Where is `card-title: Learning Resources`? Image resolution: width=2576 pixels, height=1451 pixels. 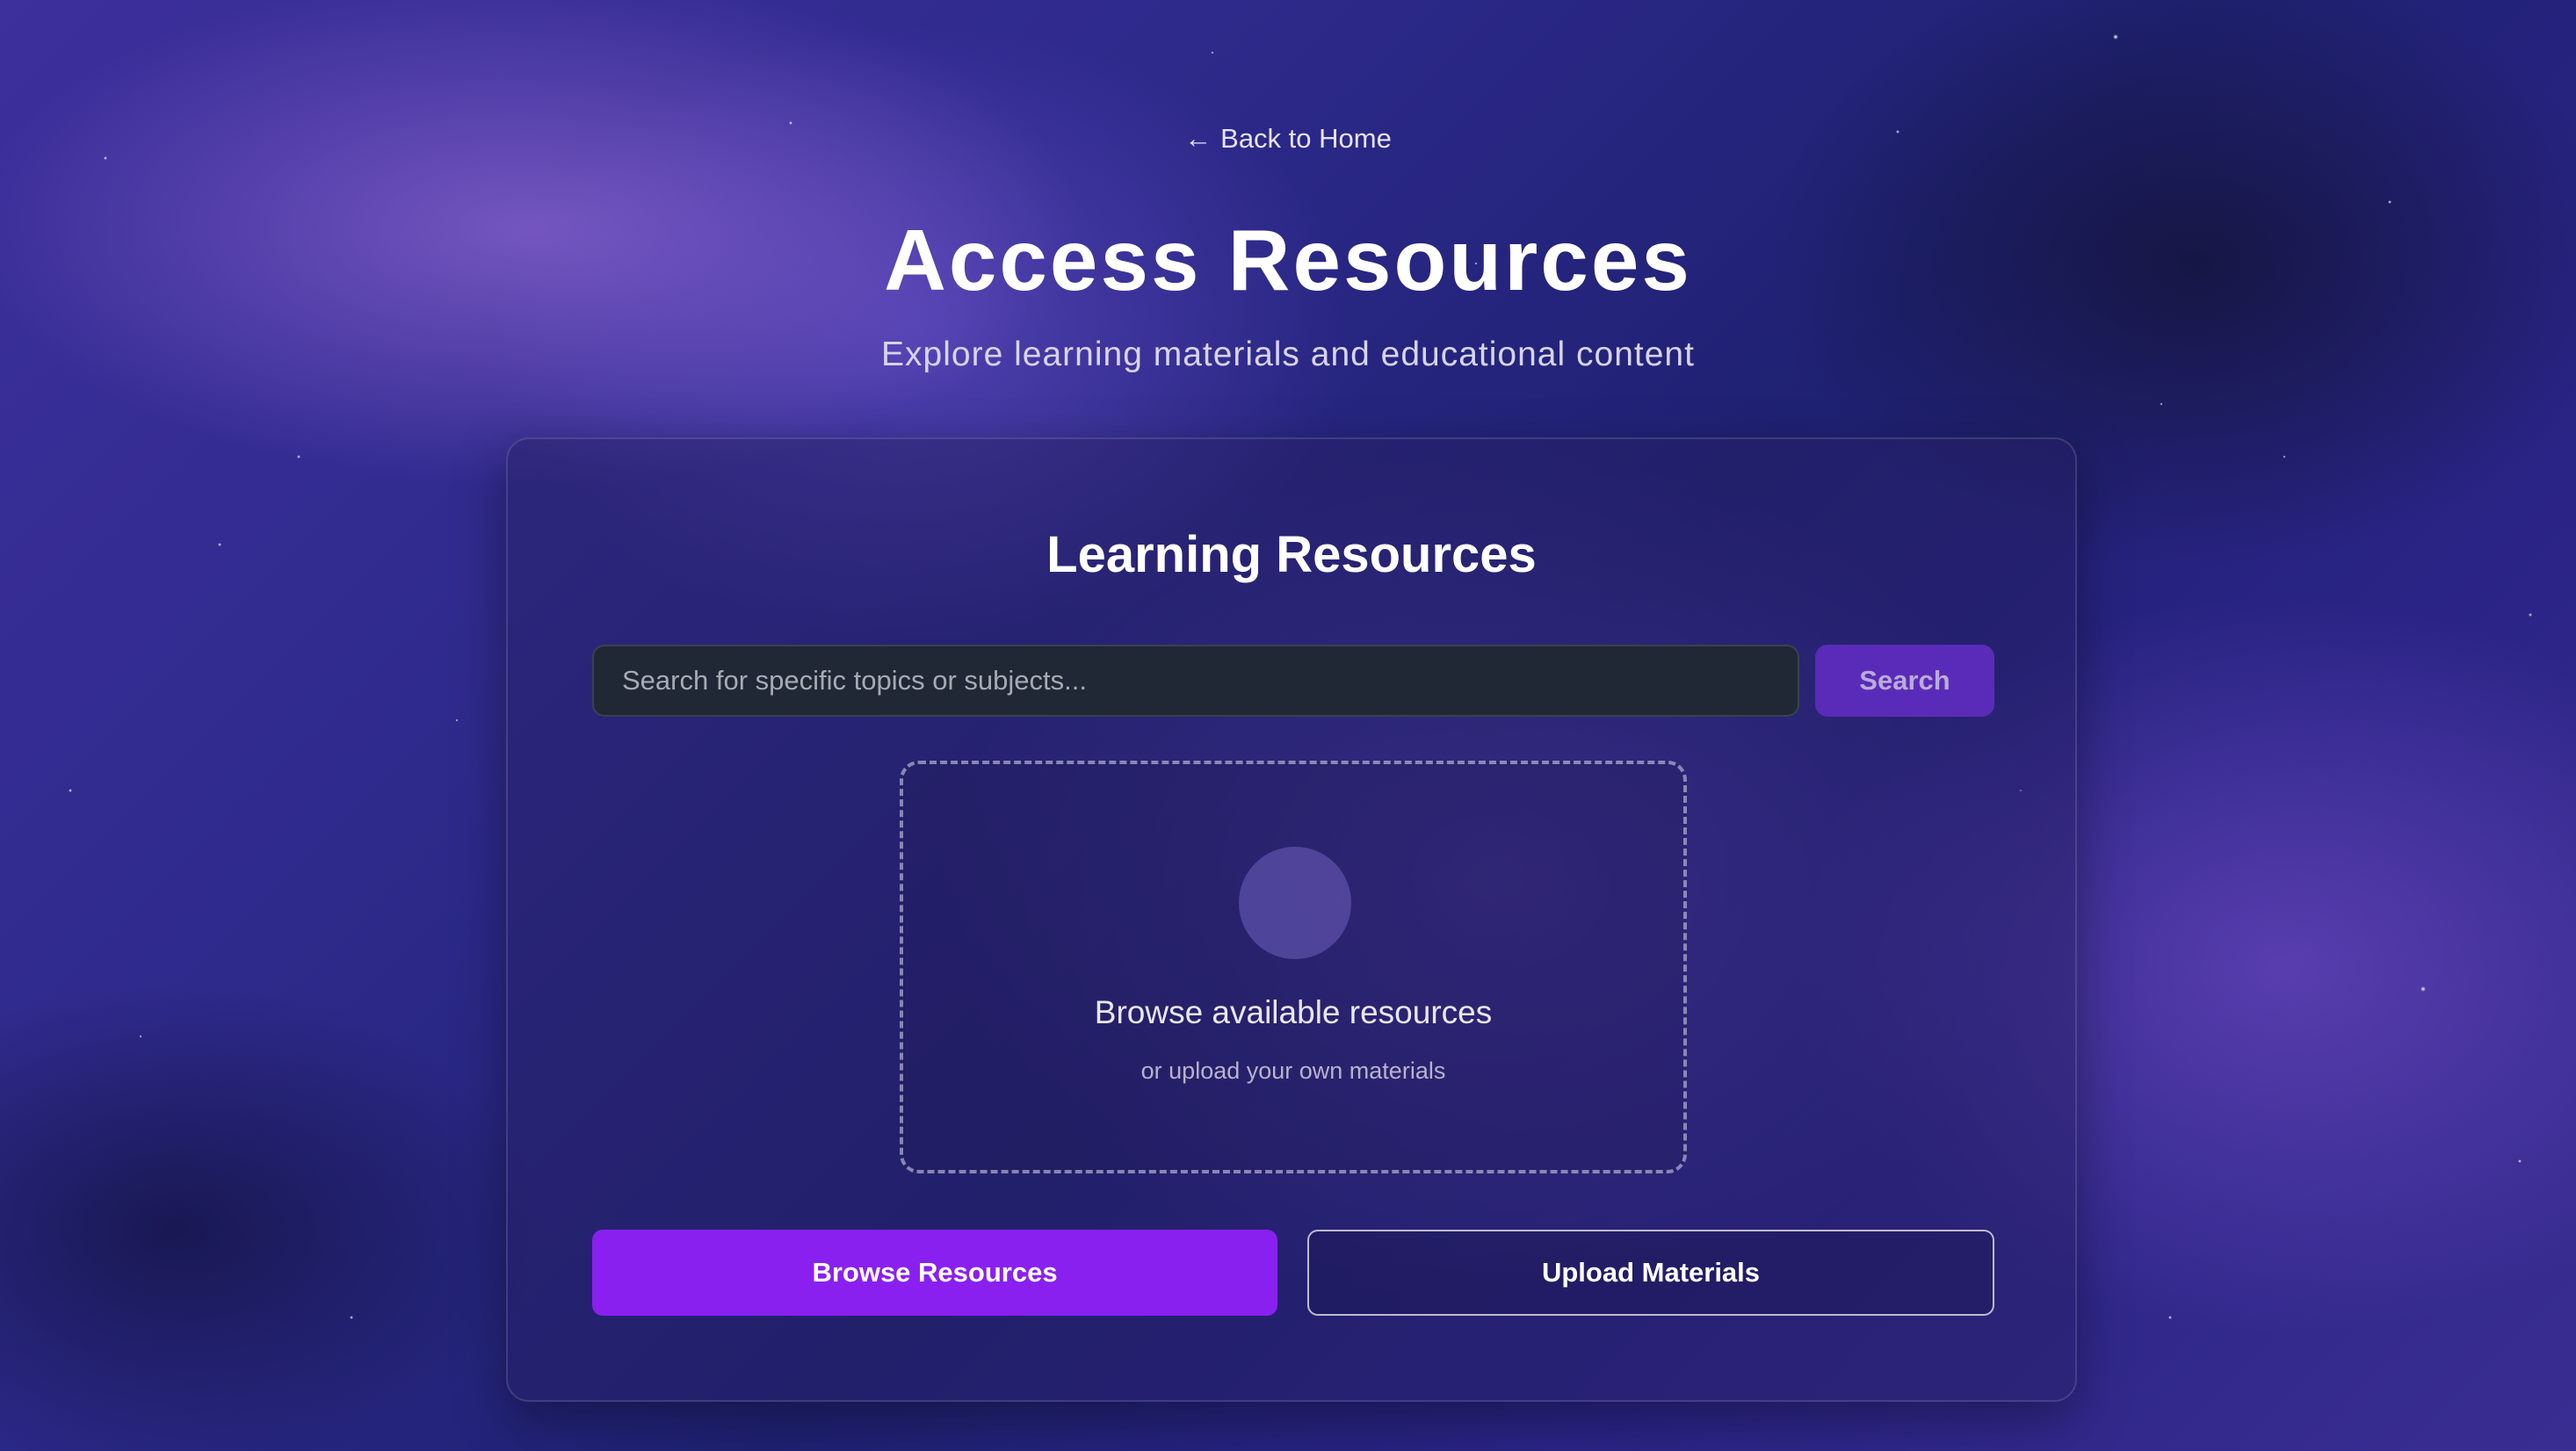
card-title: Learning Resources is located at coordinates (1291, 554).